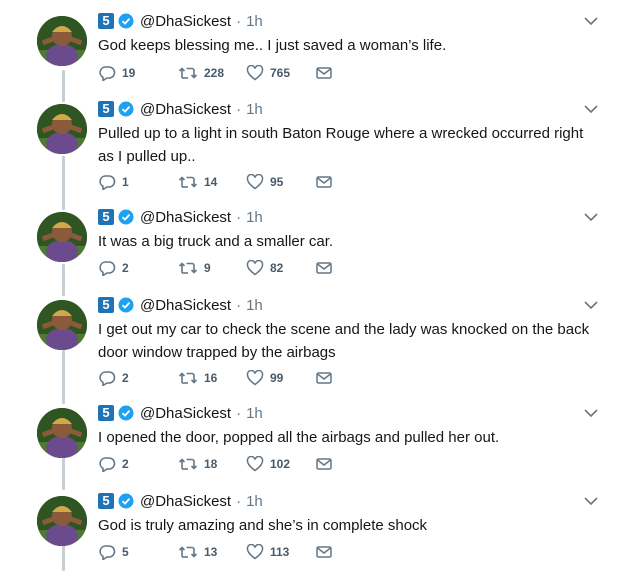 Image resolution: width=632 pixels, height=571 pixels. I want to click on reply-button: 19, so click(128, 73).